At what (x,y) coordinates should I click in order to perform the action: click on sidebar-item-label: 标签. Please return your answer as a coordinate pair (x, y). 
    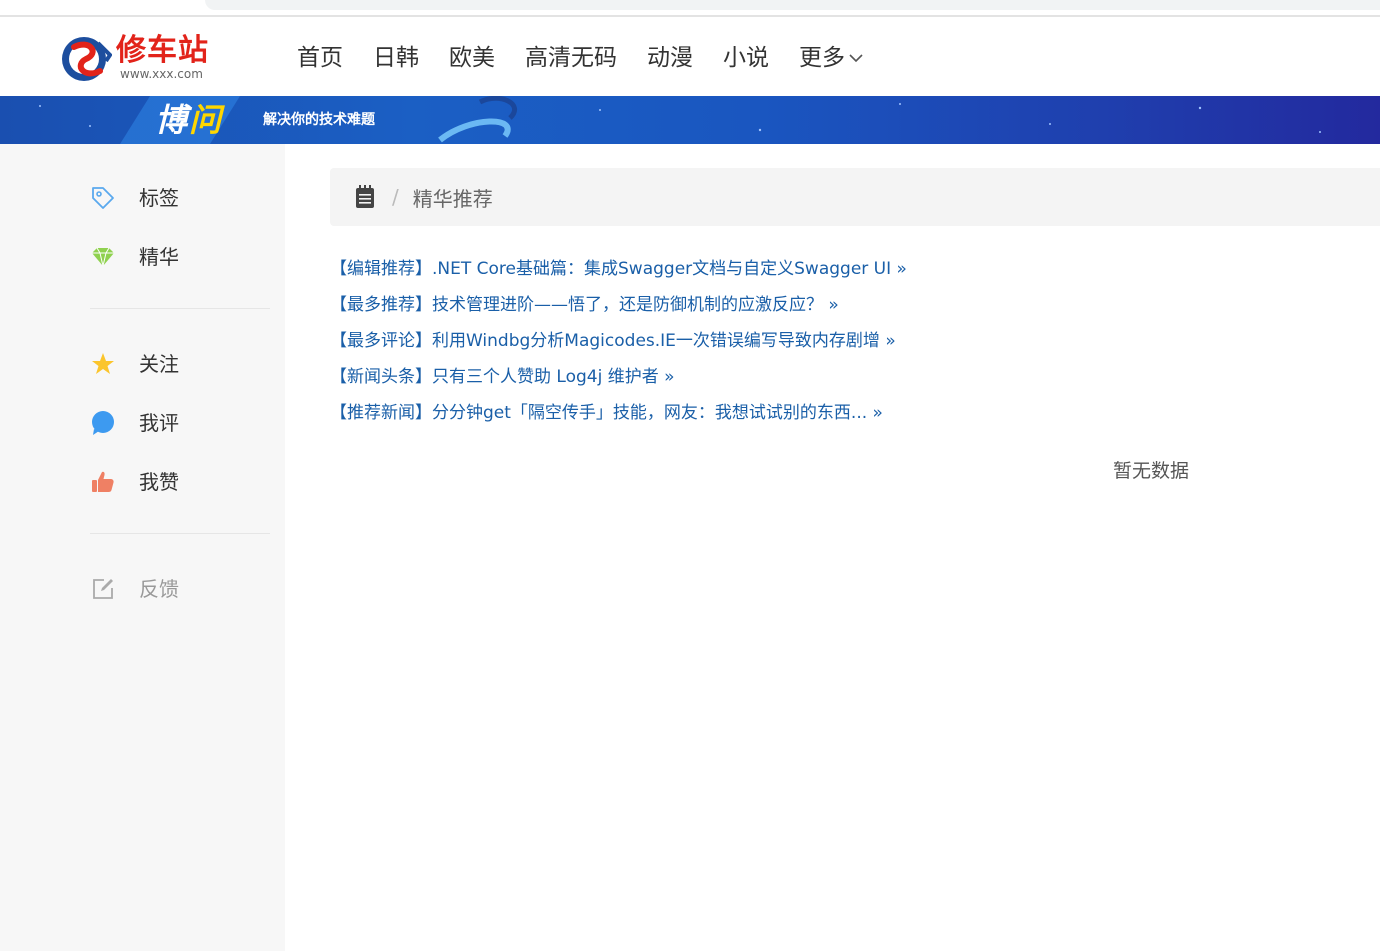
    Looking at the image, I should click on (159, 198).